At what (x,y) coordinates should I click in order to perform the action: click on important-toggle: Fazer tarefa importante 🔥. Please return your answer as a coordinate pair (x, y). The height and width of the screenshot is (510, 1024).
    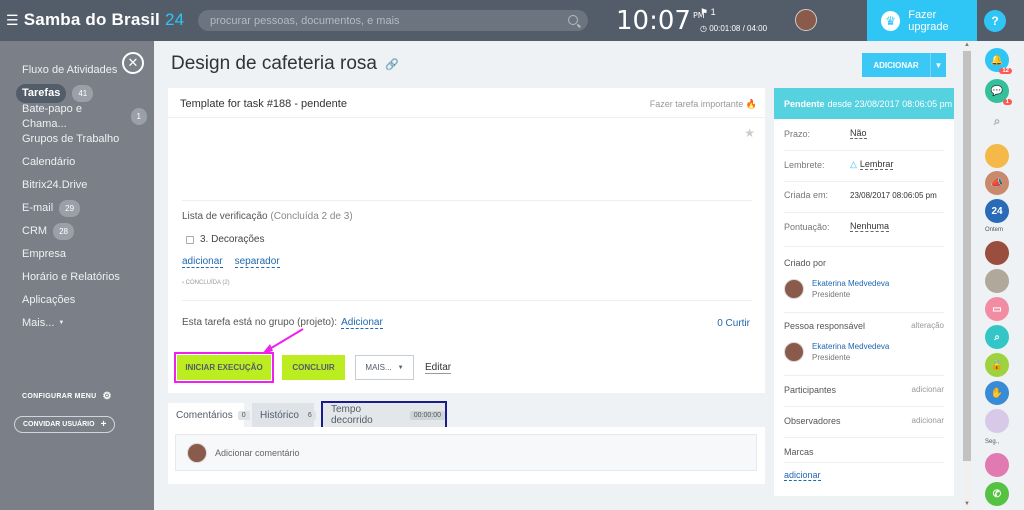
    Looking at the image, I should click on (703, 104).